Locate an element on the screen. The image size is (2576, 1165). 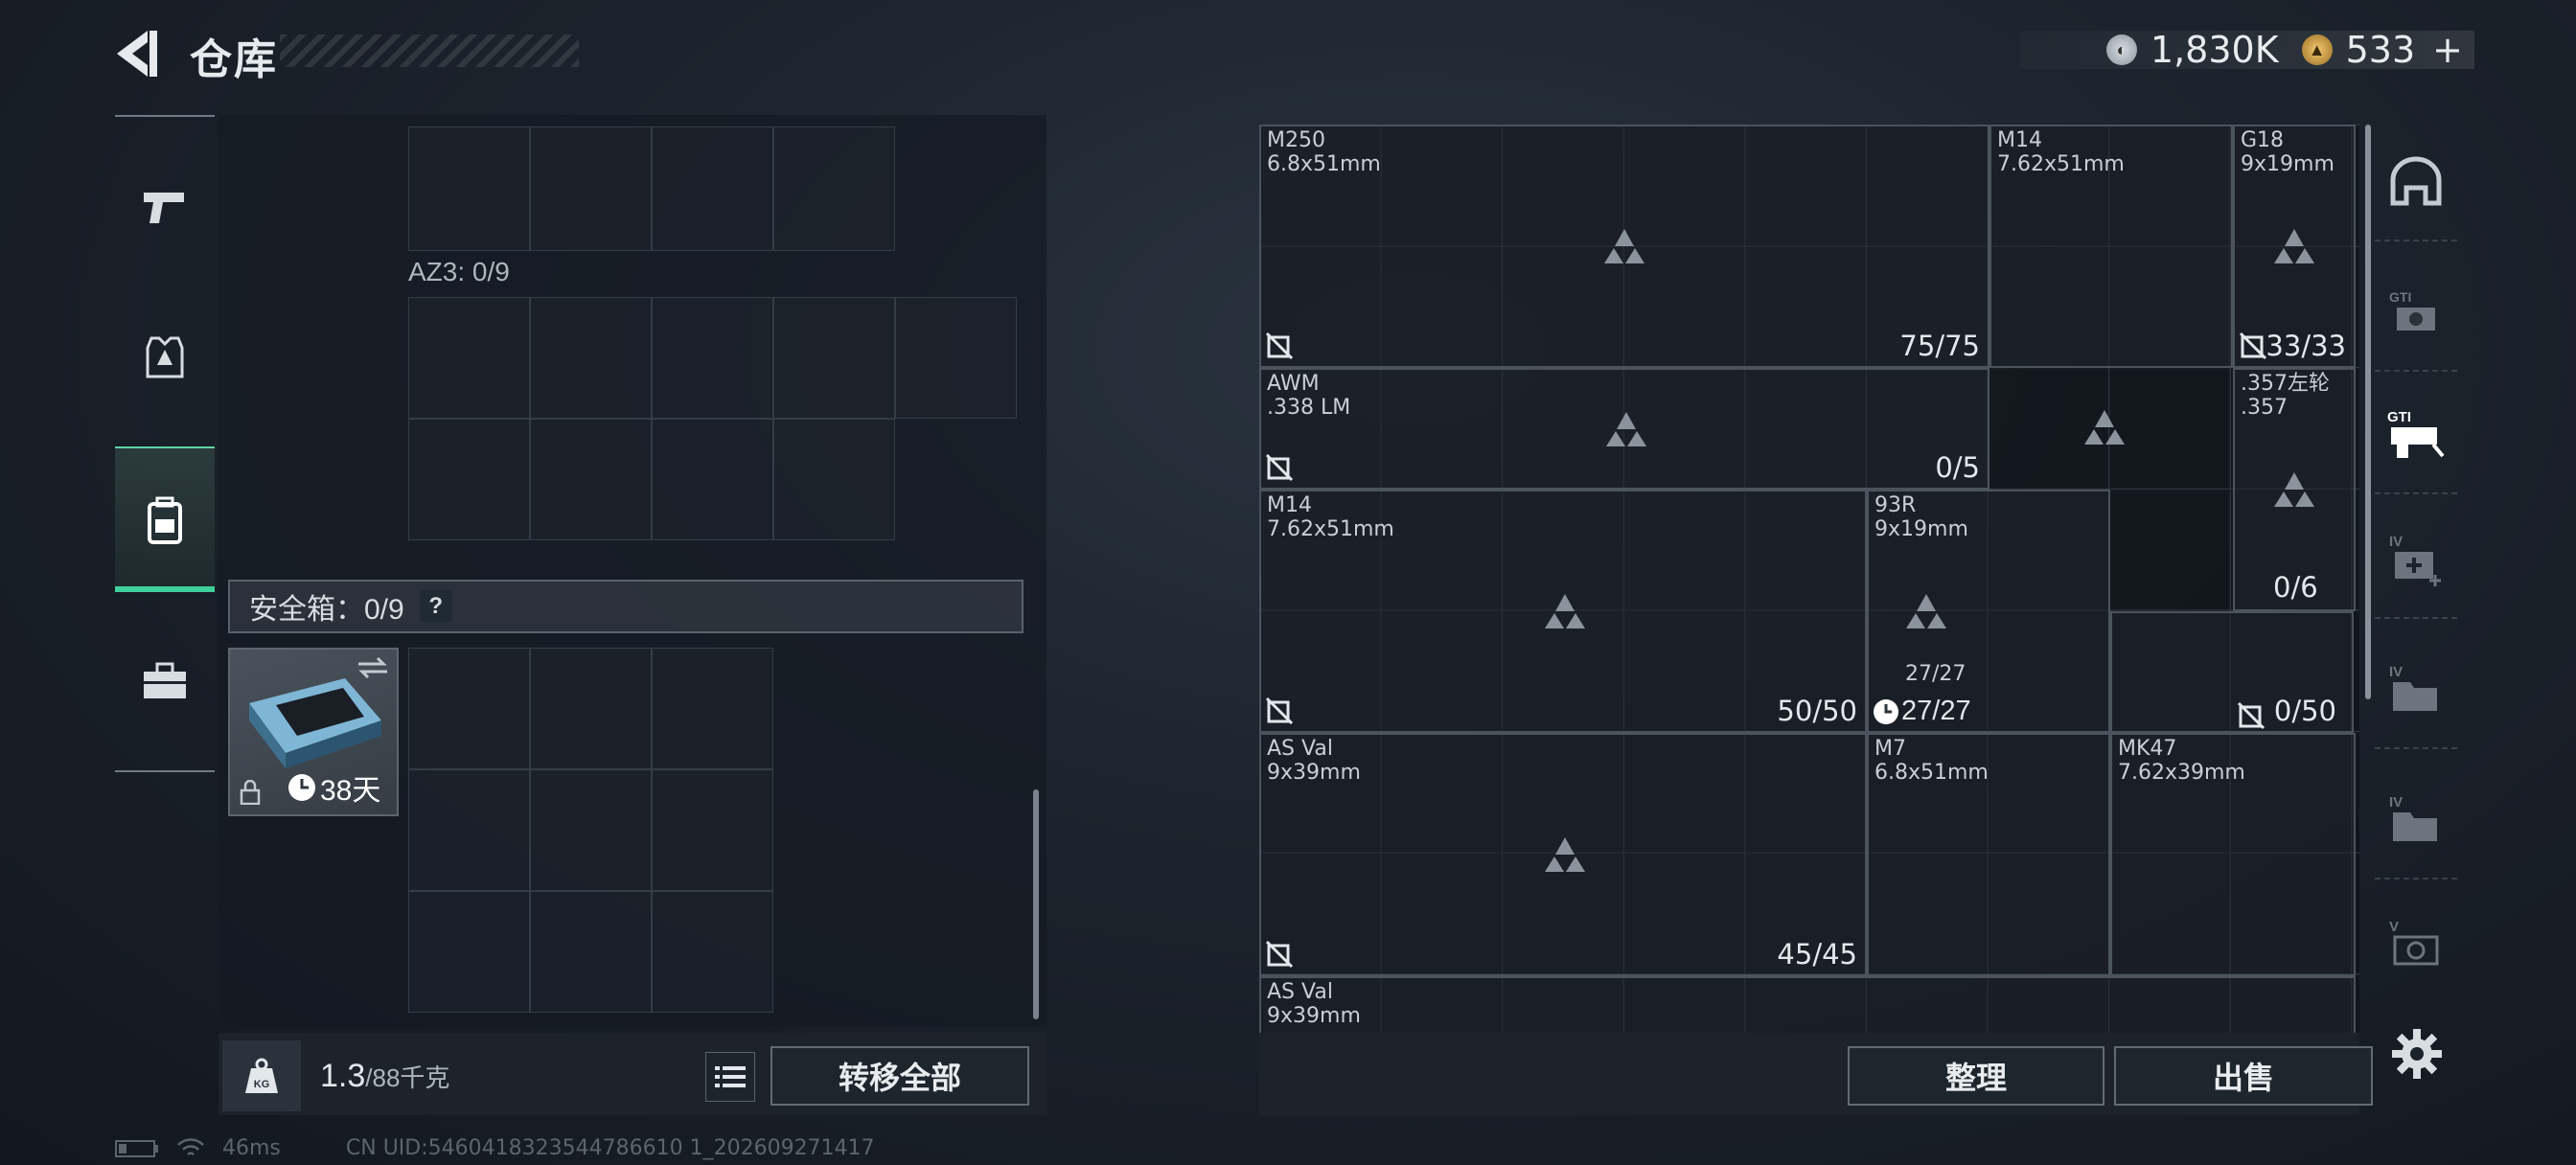
tab-backpack is located at coordinates (165, 519).